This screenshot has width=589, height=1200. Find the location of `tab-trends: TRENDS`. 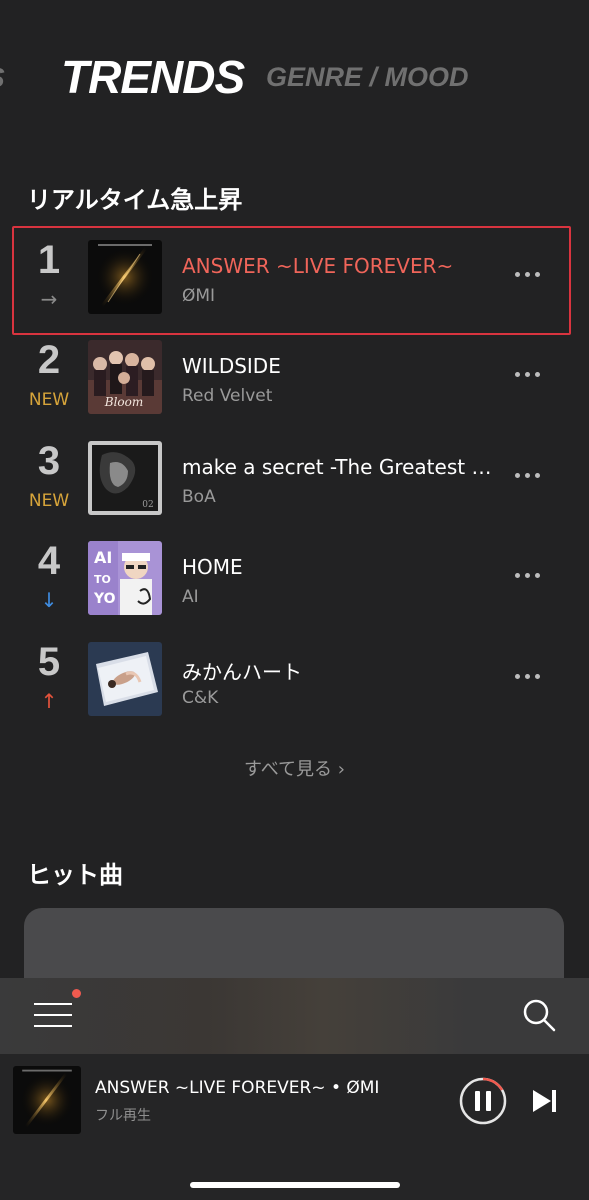

tab-trends: TRENDS is located at coordinates (153, 77).